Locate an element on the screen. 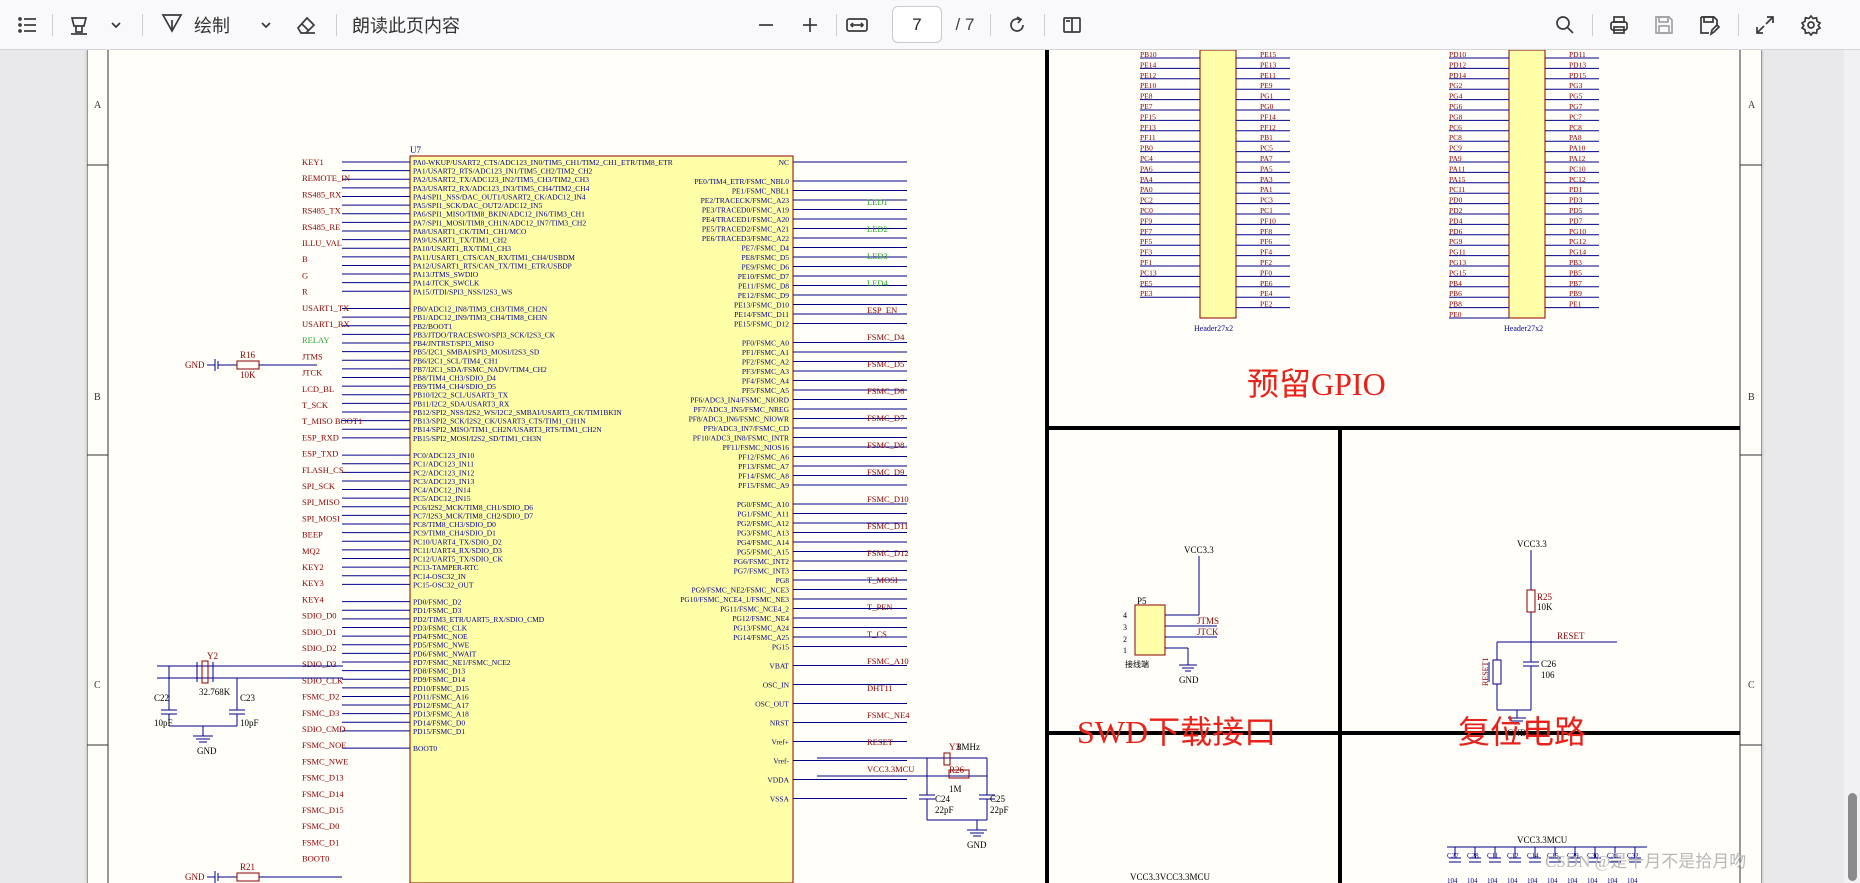  svg-text: 3 is located at coordinates (1125, 627).